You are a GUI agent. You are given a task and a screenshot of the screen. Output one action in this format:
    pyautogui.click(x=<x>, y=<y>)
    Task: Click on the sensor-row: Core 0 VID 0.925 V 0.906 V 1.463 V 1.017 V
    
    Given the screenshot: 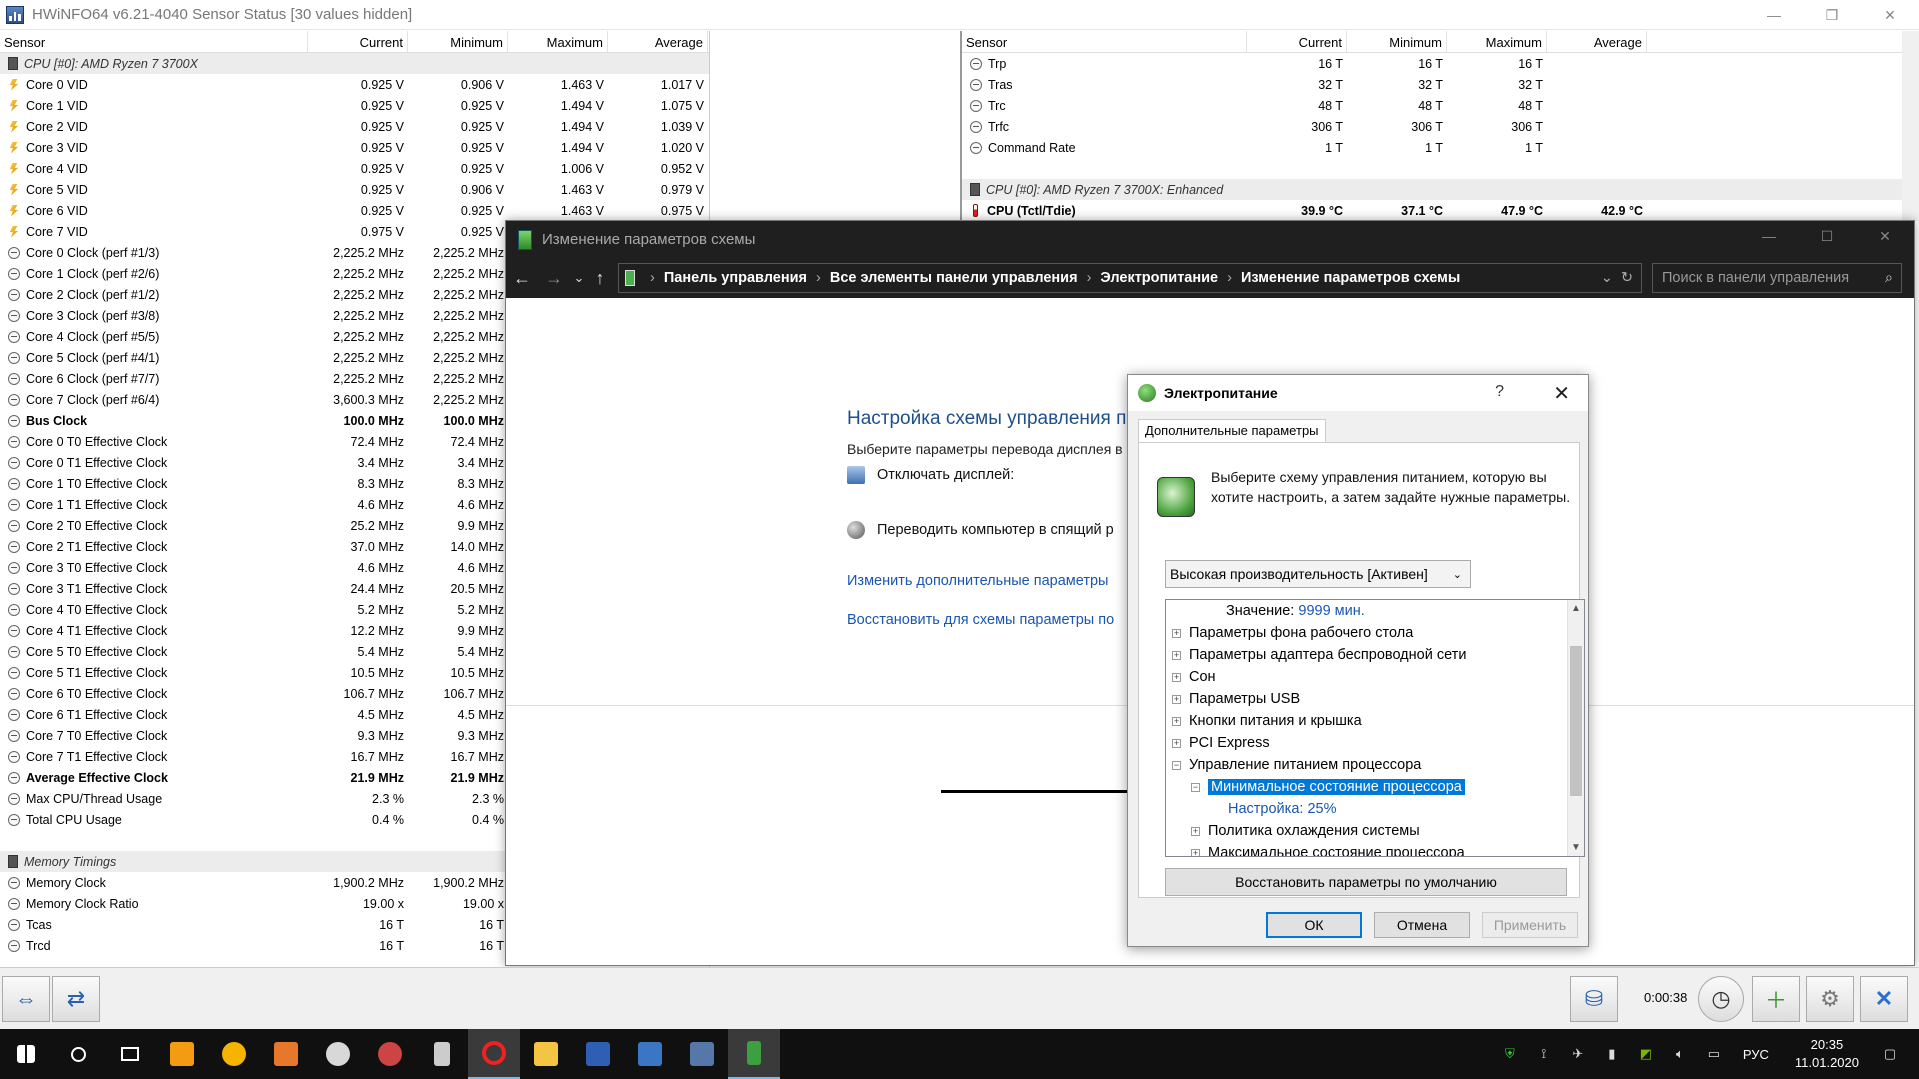 What is the action you would take?
    pyautogui.click(x=354, y=84)
    